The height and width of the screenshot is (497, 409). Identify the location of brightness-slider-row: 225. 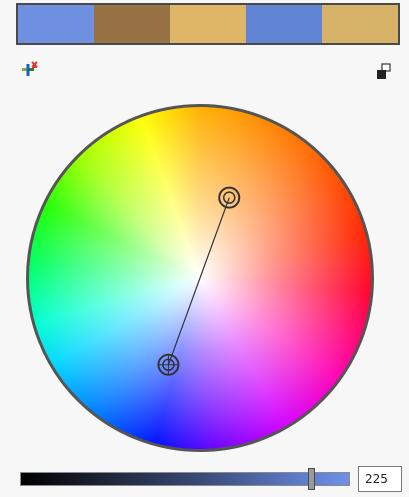
(213, 480).